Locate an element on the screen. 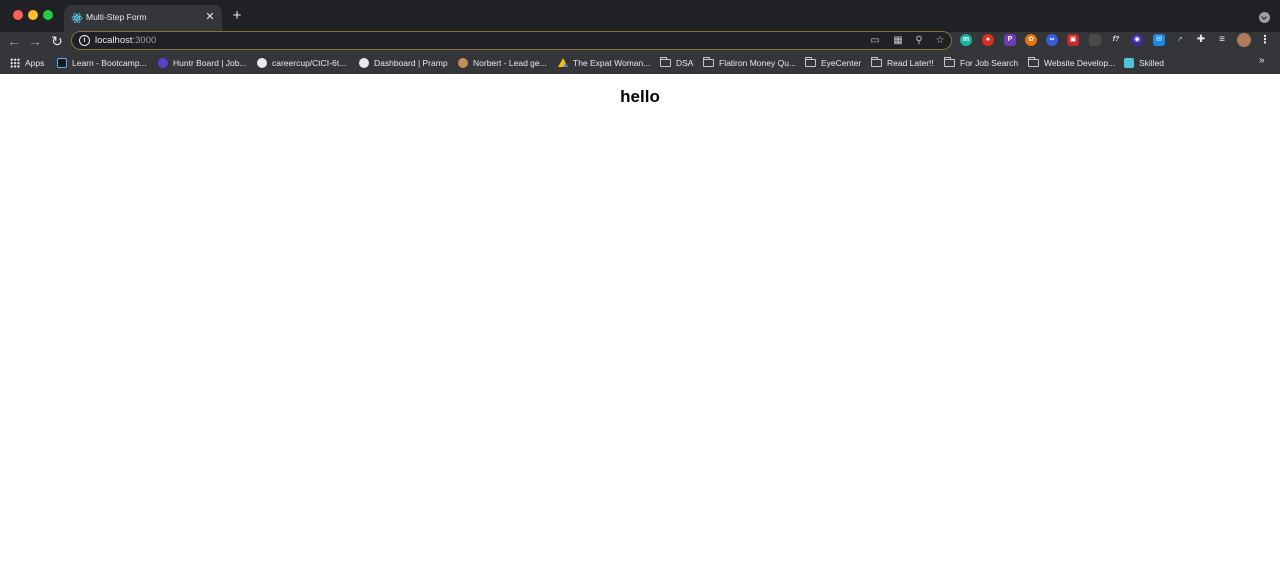  extension-shield-icon: ● is located at coordinates (988, 40).